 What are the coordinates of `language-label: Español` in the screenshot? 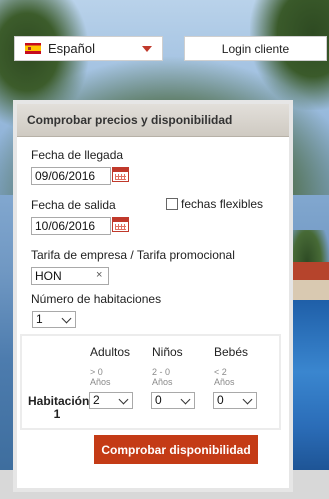 It's located at (71, 48).